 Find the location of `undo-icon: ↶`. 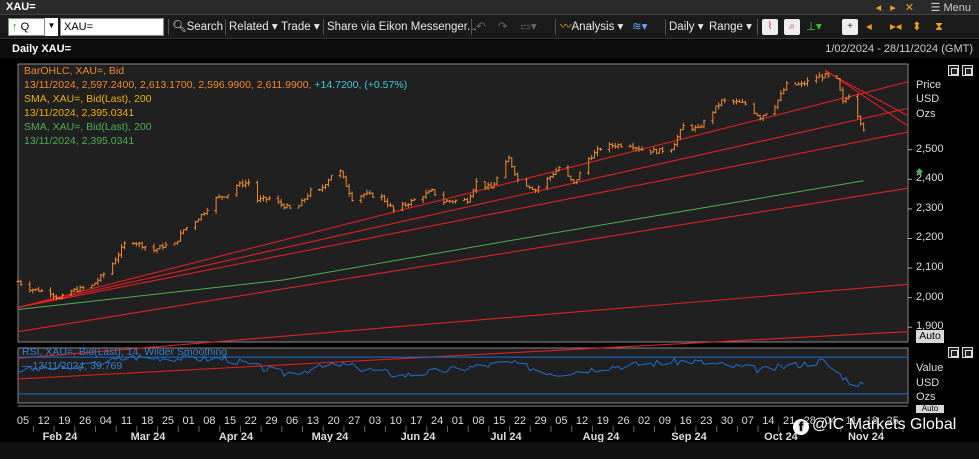

undo-icon: ↶ is located at coordinates (481, 27).